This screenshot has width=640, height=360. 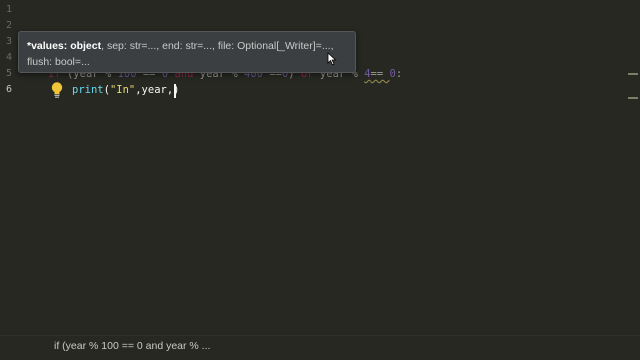 I want to click on code-text-warning: ==, so click(x=380, y=74).